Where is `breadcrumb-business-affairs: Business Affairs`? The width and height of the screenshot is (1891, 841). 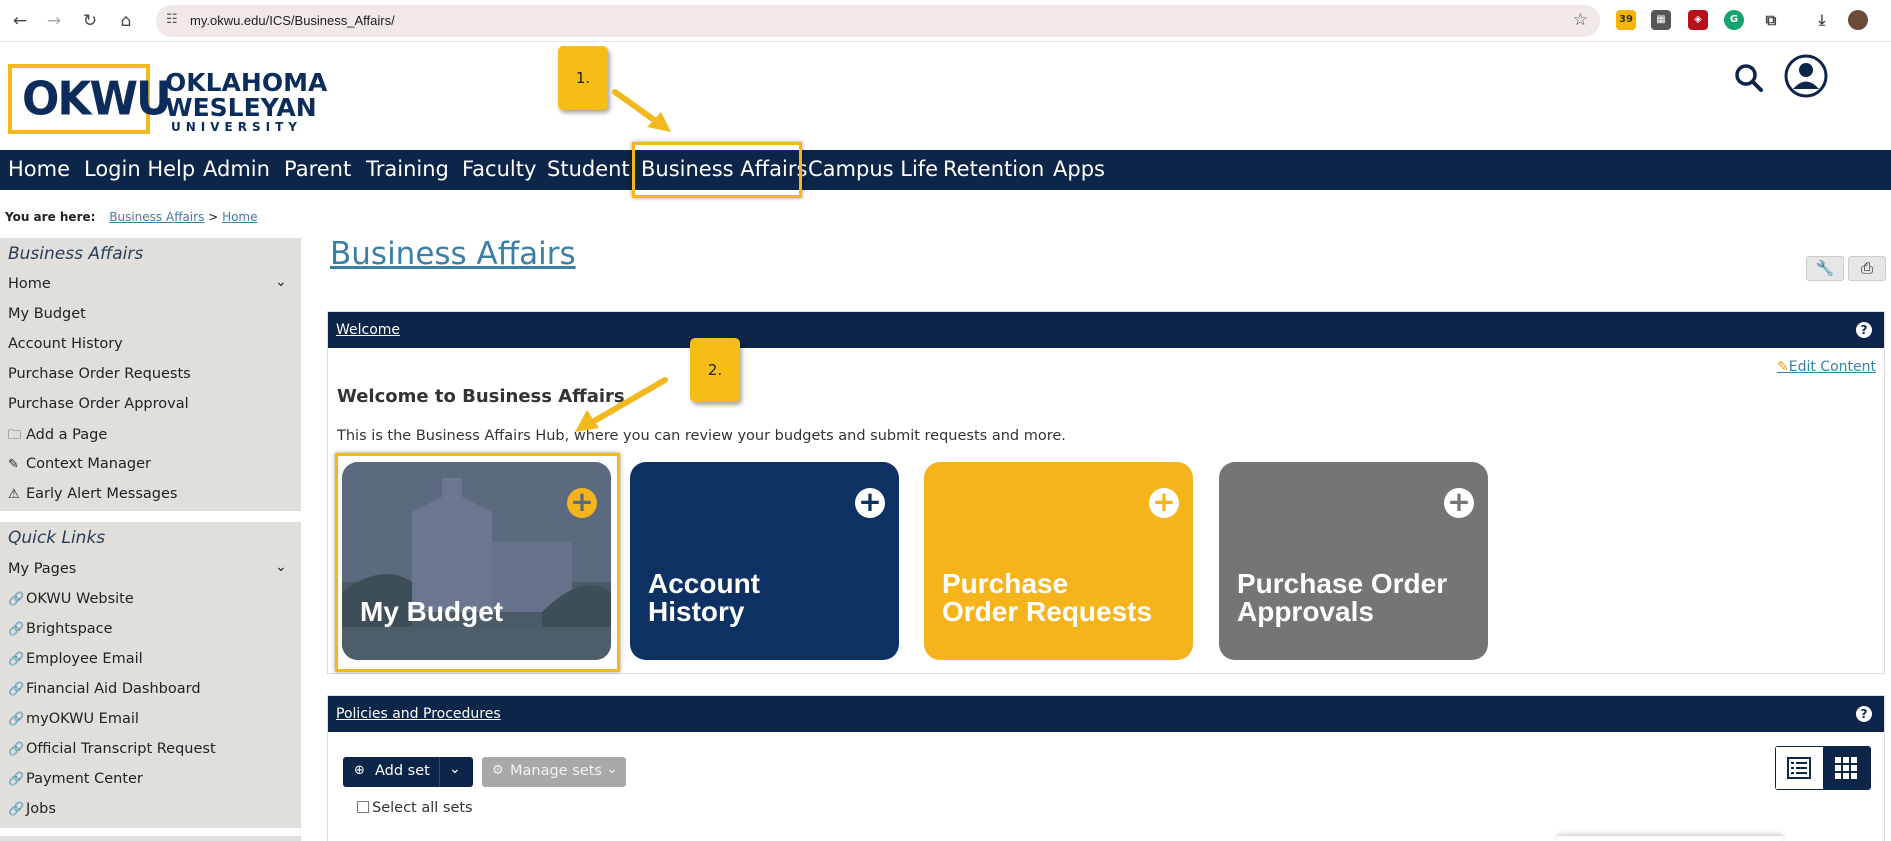
breadcrumb-business-affairs: Business Affairs is located at coordinates (156, 217).